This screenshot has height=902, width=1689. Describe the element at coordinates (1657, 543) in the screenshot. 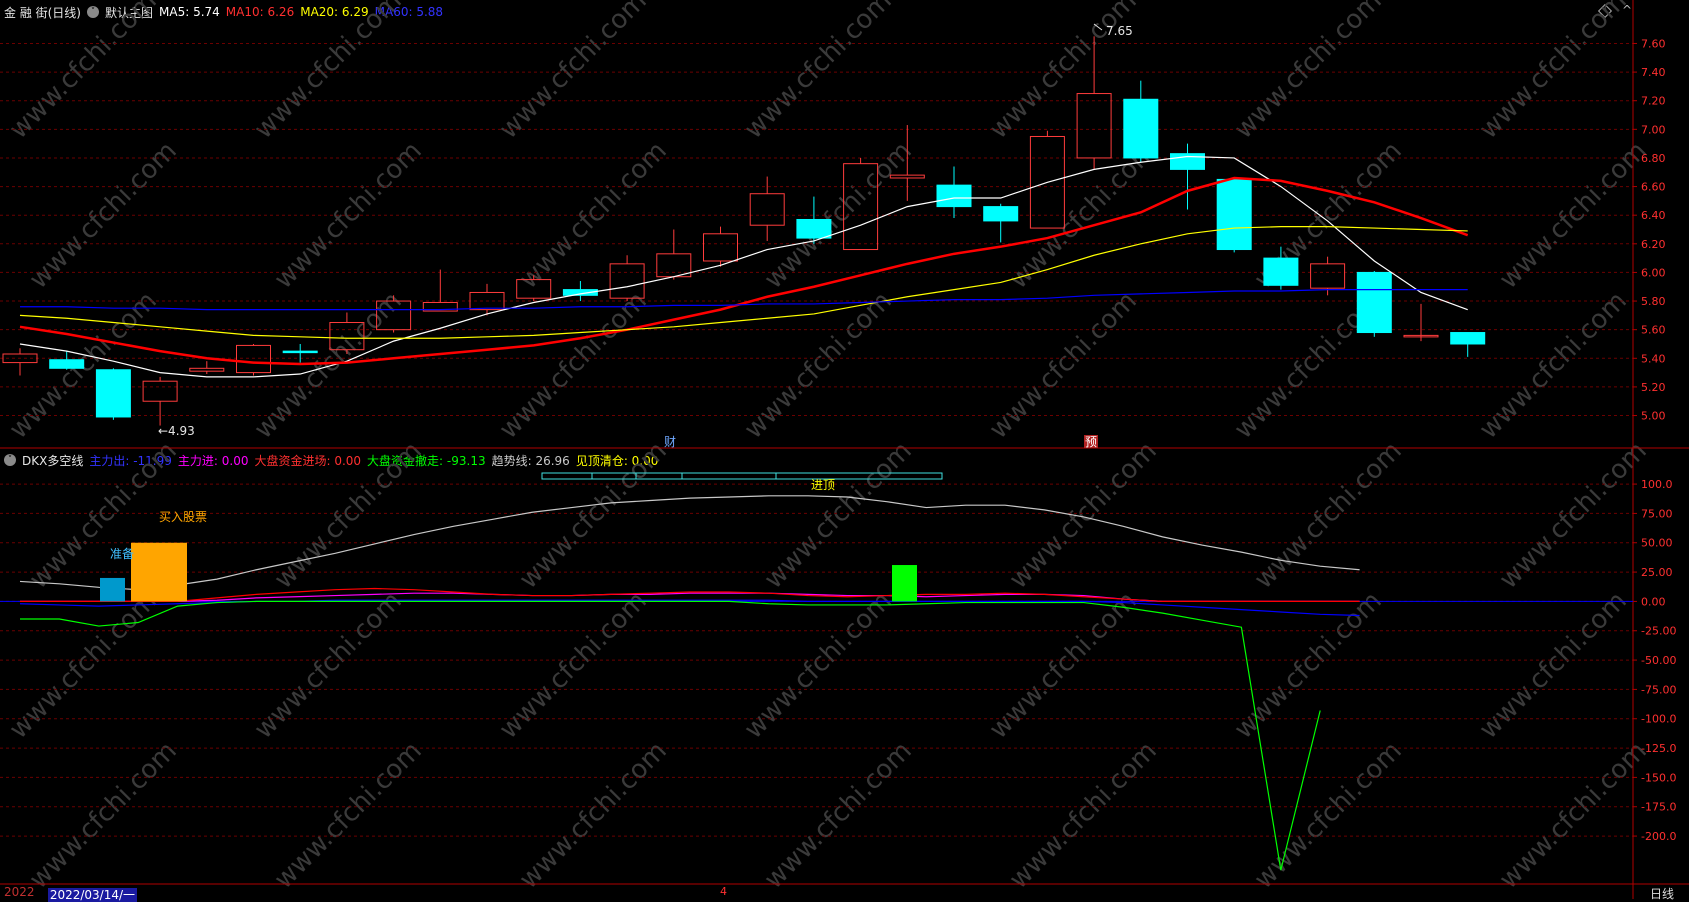

I see `indicator-tick-label: 50.00` at that location.